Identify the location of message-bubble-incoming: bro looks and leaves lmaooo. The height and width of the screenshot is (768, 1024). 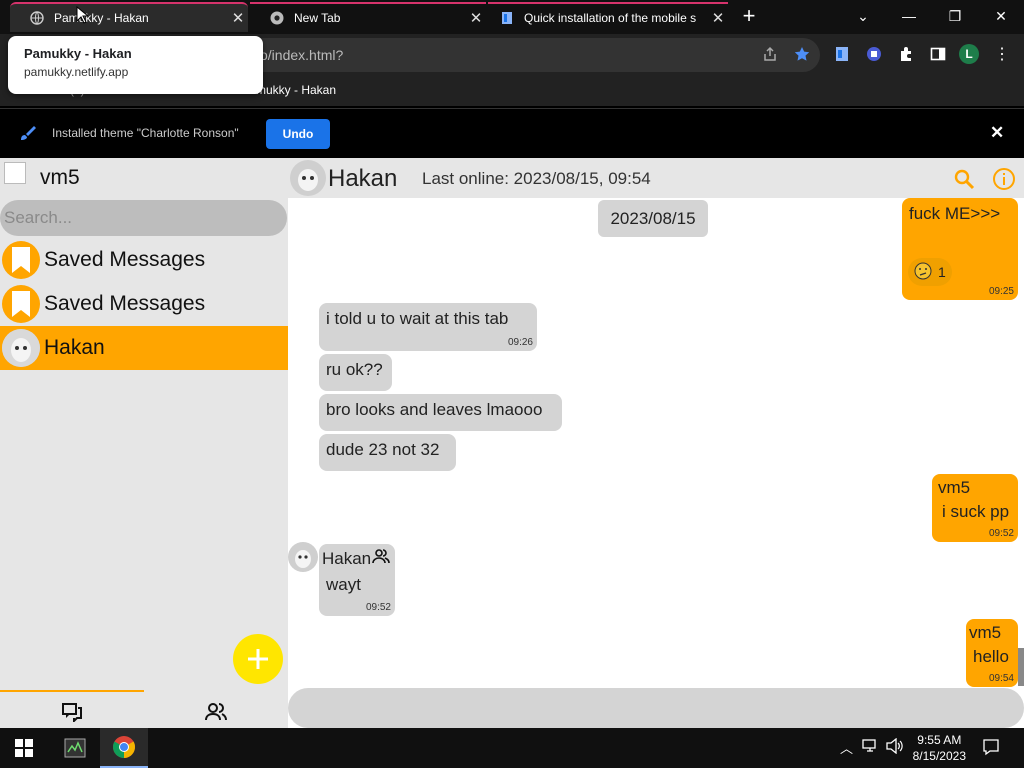
(440, 412).